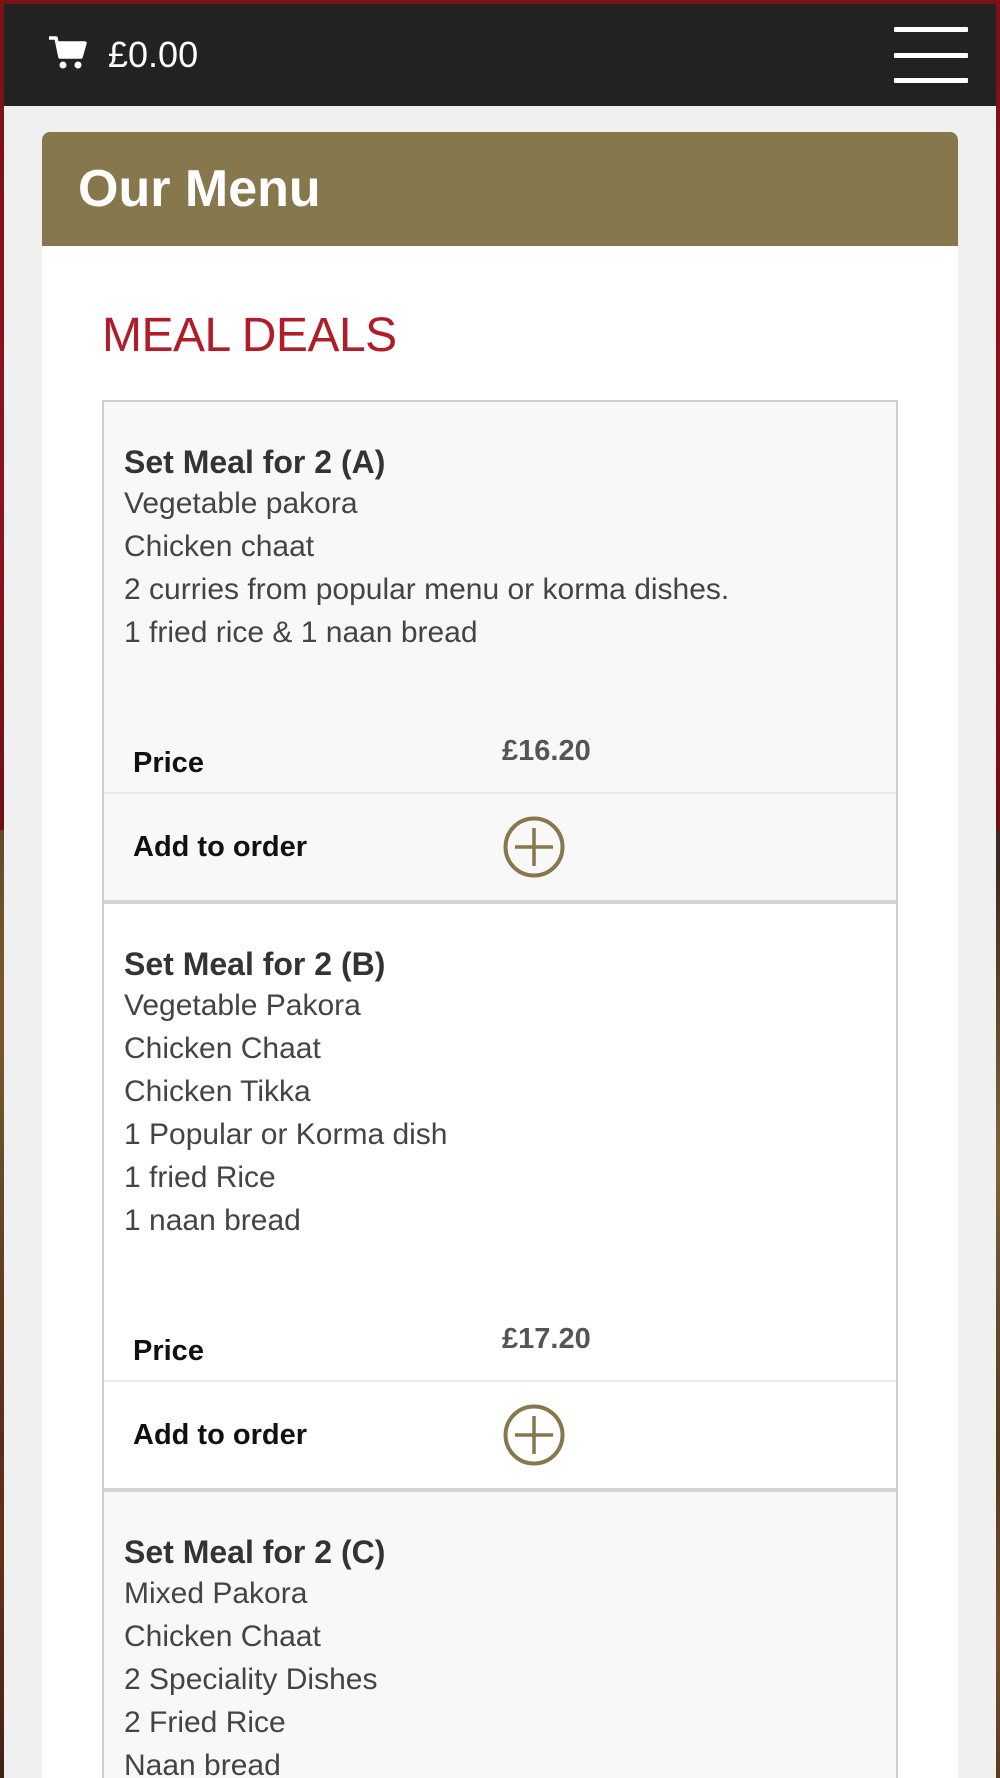 This screenshot has width=1000, height=1778. Describe the element at coordinates (199, 189) in the screenshot. I see `page-title: Our Menu` at that location.